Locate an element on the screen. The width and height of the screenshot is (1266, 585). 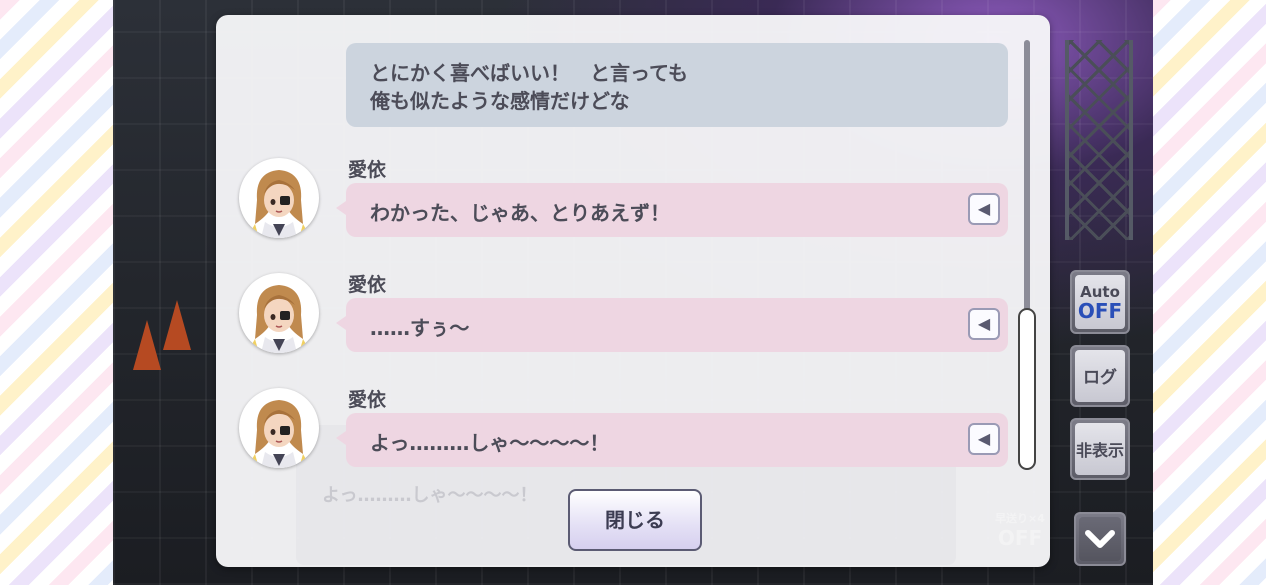
message-bubble: ……すぅ～ ◀ is located at coordinates (672, 325).